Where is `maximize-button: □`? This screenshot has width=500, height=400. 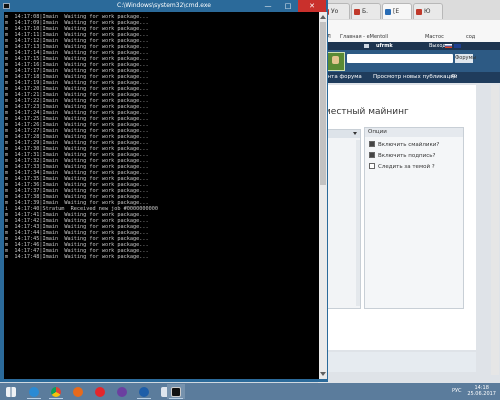 maximize-button: □ is located at coordinates (288, 6).